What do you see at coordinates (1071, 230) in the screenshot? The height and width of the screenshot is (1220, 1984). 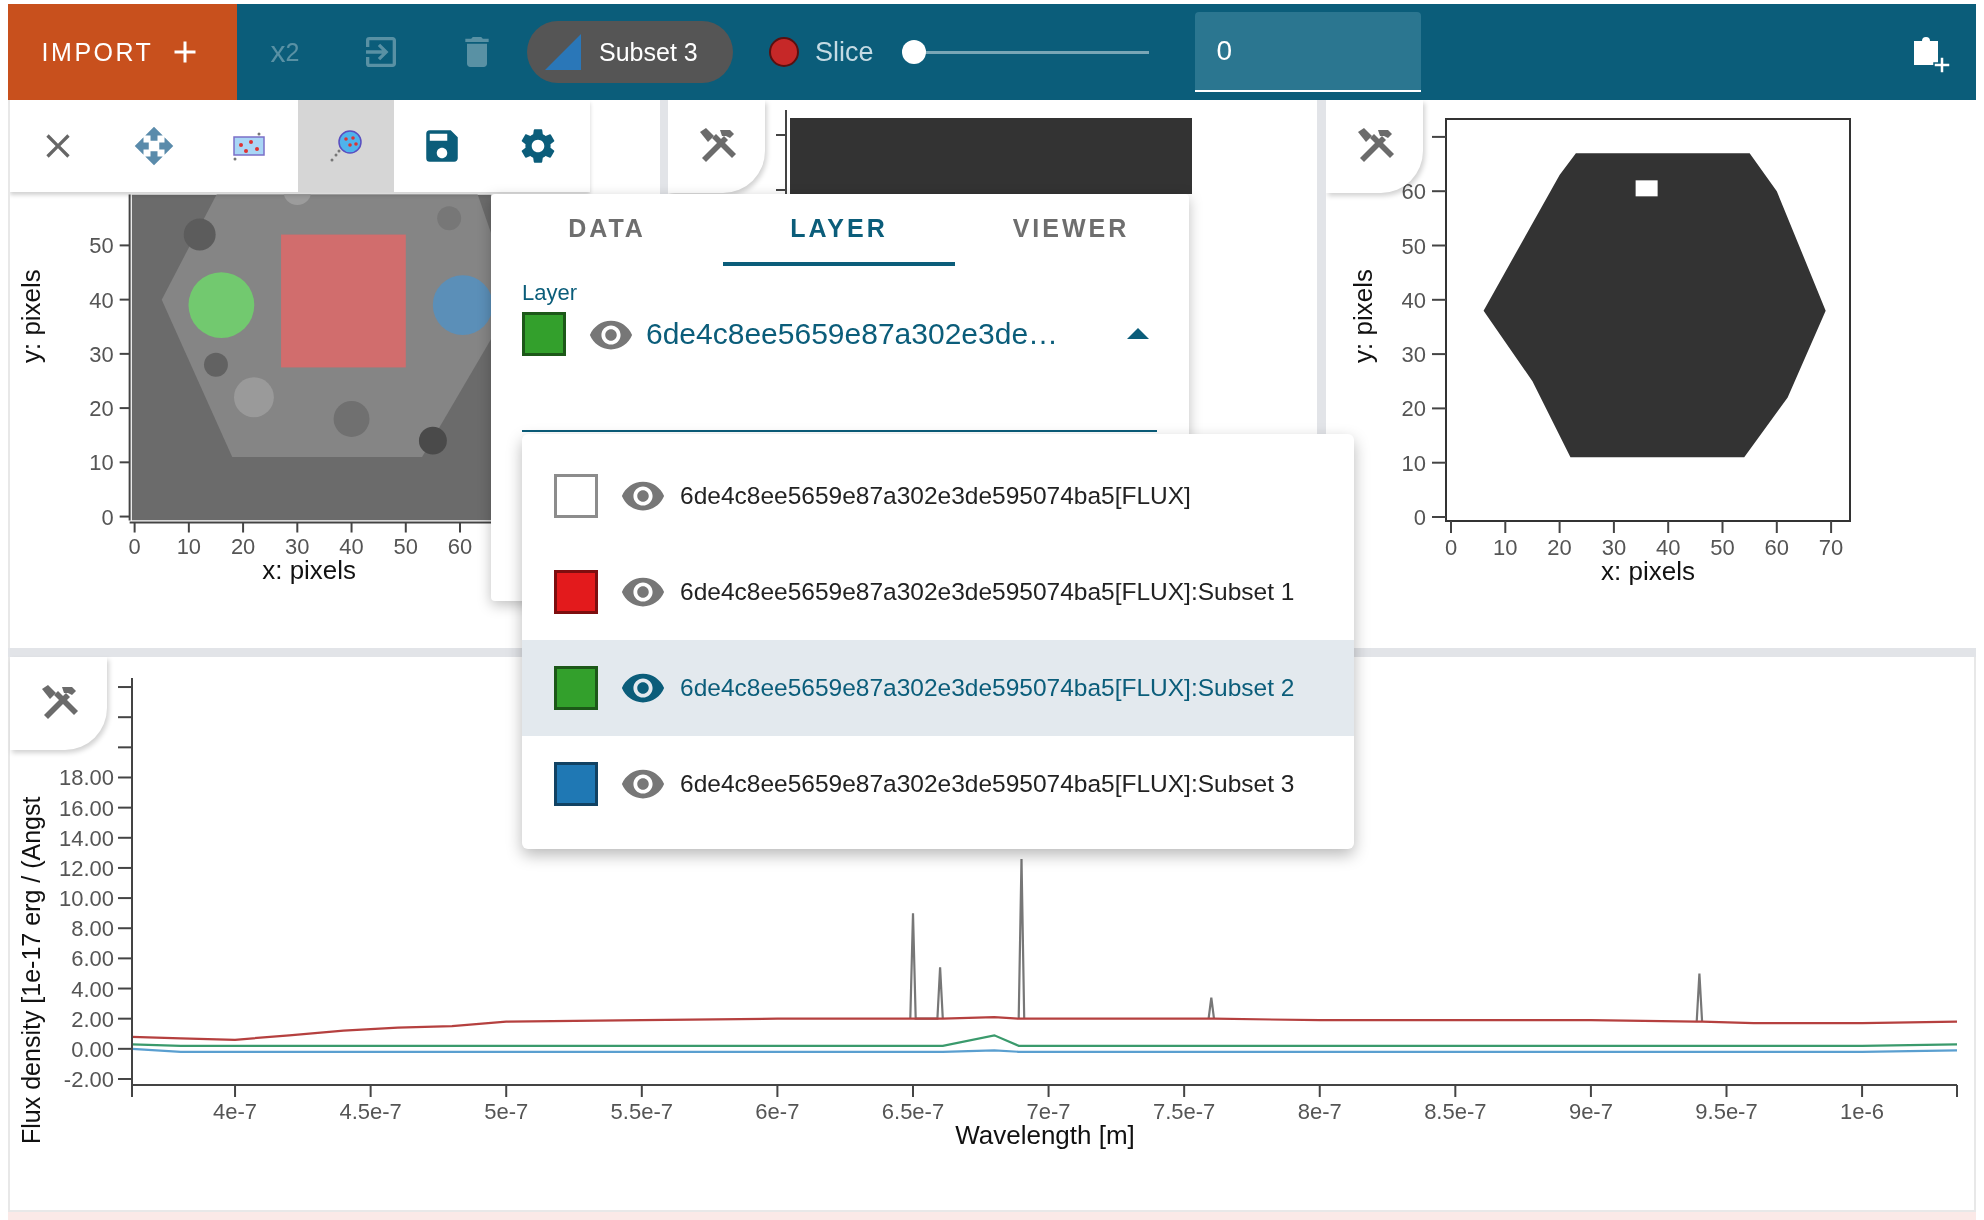 I see `tab: VIEWER` at bounding box center [1071, 230].